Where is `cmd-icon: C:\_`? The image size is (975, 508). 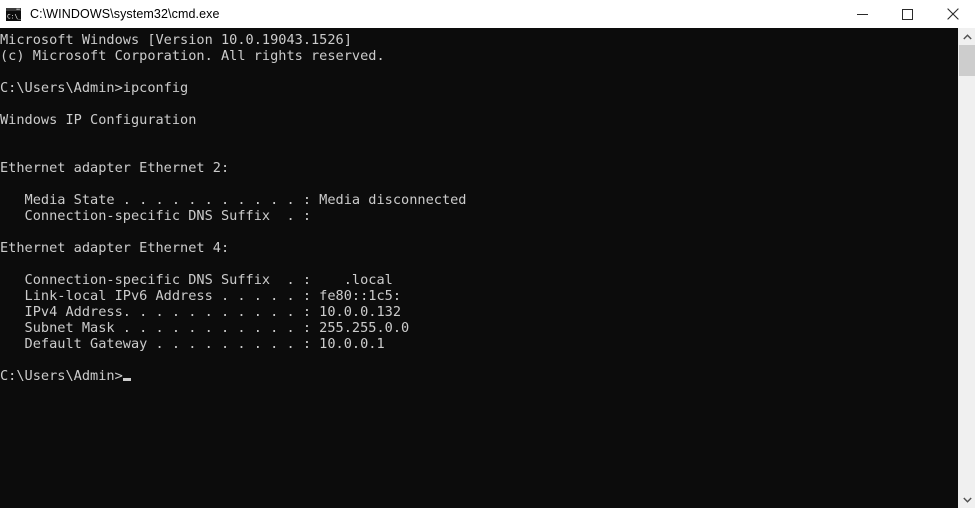 cmd-icon: C:\_ is located at coordinates (13, 14).